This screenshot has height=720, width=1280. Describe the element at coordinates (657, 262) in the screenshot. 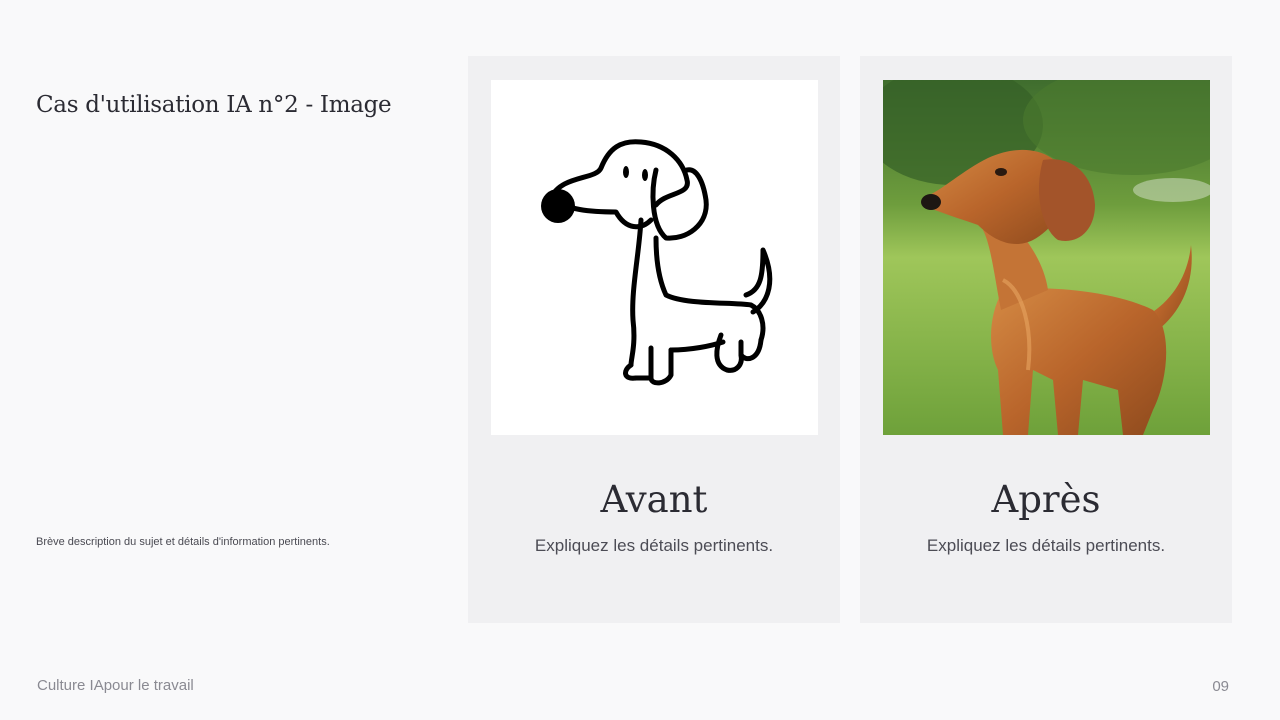

I see `dog-sketch-illustration` at that location.